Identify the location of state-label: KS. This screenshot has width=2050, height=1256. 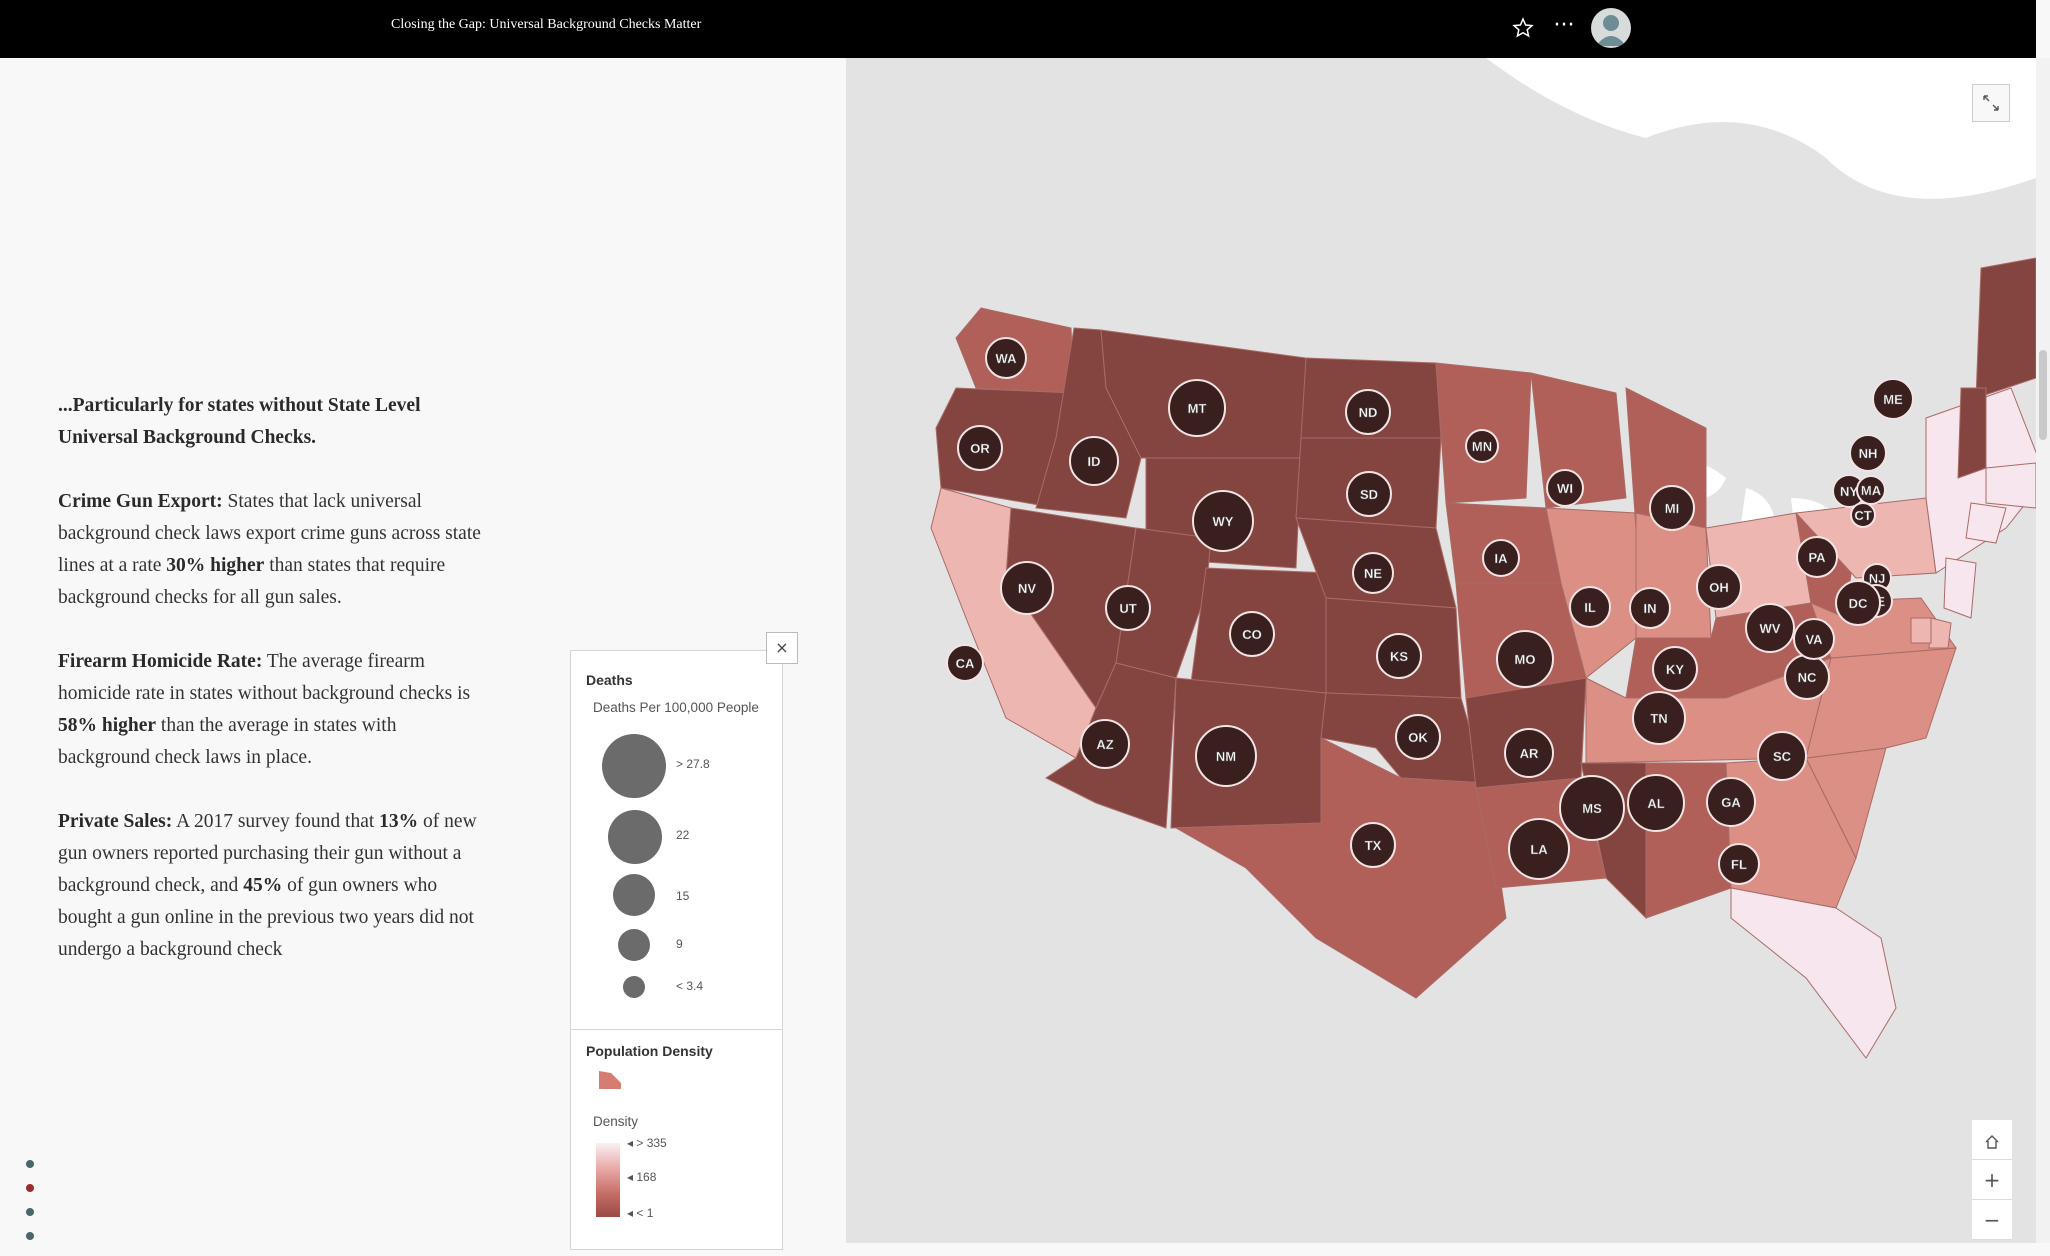
(1399, 656).